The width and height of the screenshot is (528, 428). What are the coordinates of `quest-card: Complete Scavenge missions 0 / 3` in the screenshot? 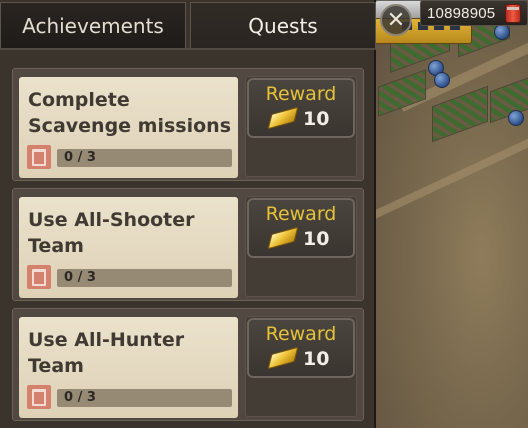 It's located at (128, 127).